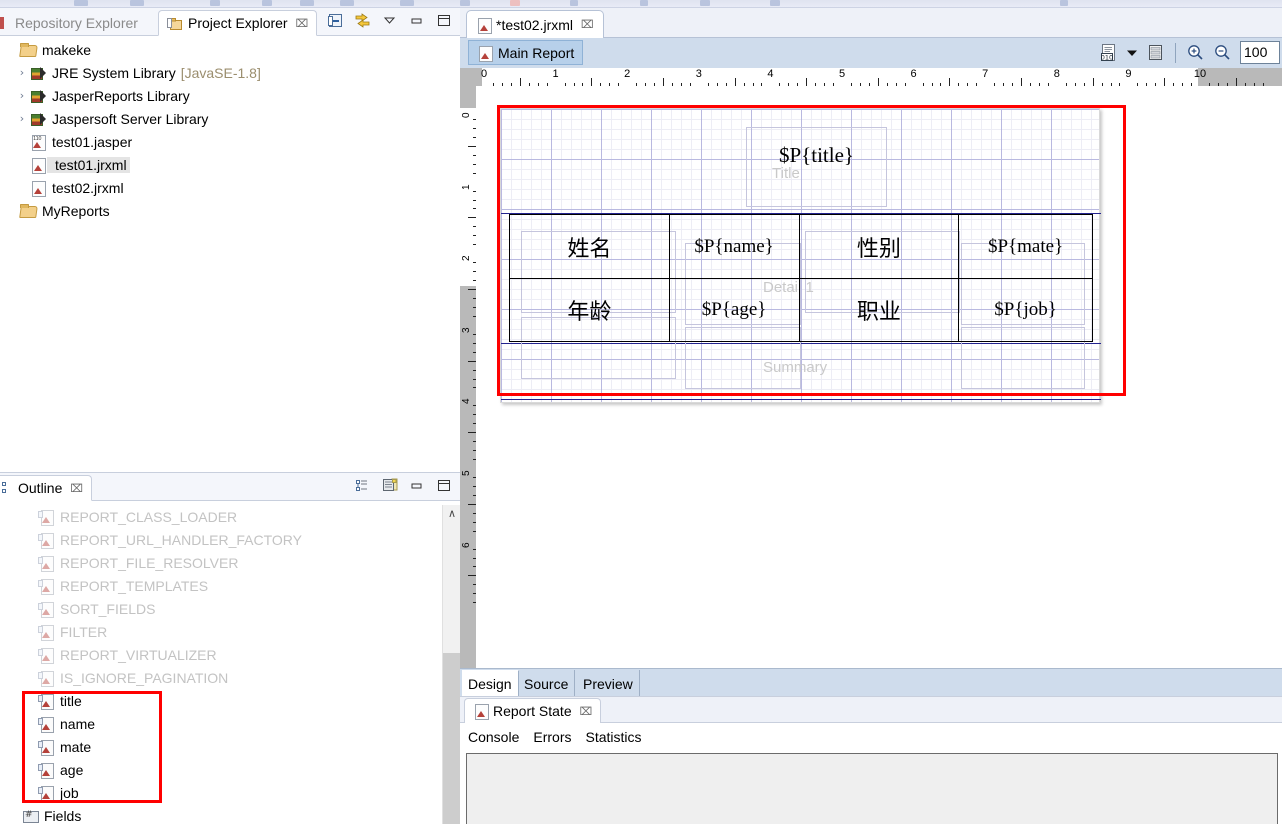  Describe the element at coordinates (389, 485) in the screenshot. I see `report-outline-icon` at that location.